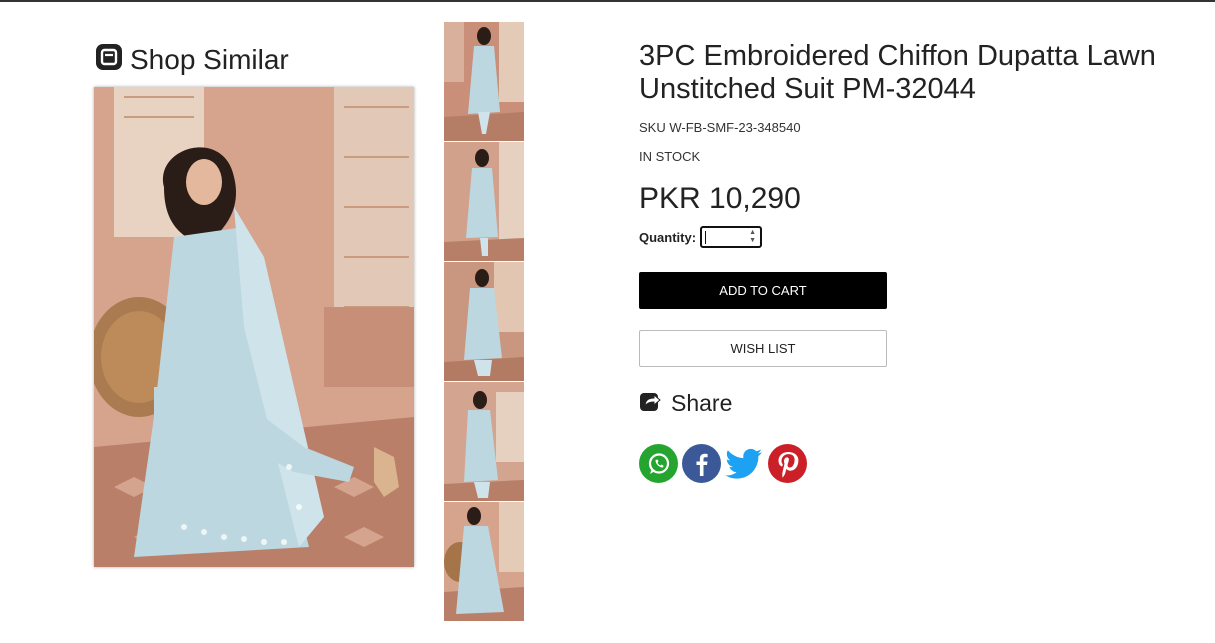 Image resolution: width=1215 pixels, height=643 pixels. I want to click on thumbnail-strip, so click(484, 321).